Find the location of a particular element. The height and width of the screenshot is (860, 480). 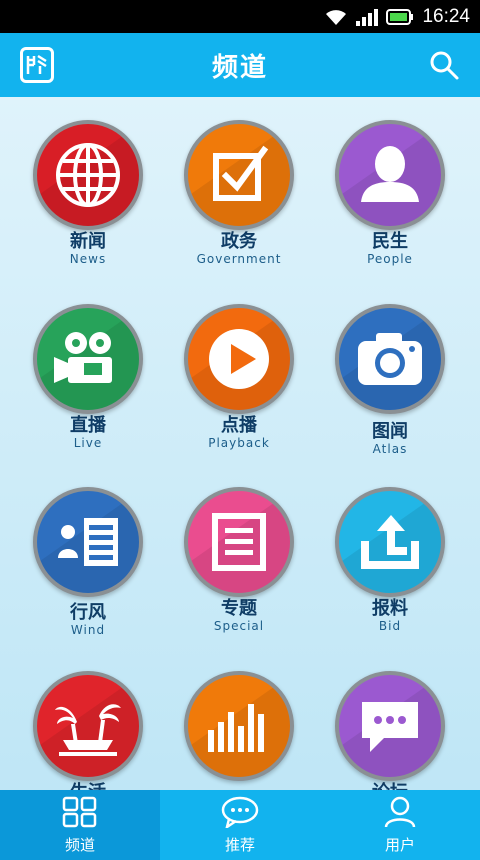

tab-recommend: 推荐 is located at coordinates (240, 825).